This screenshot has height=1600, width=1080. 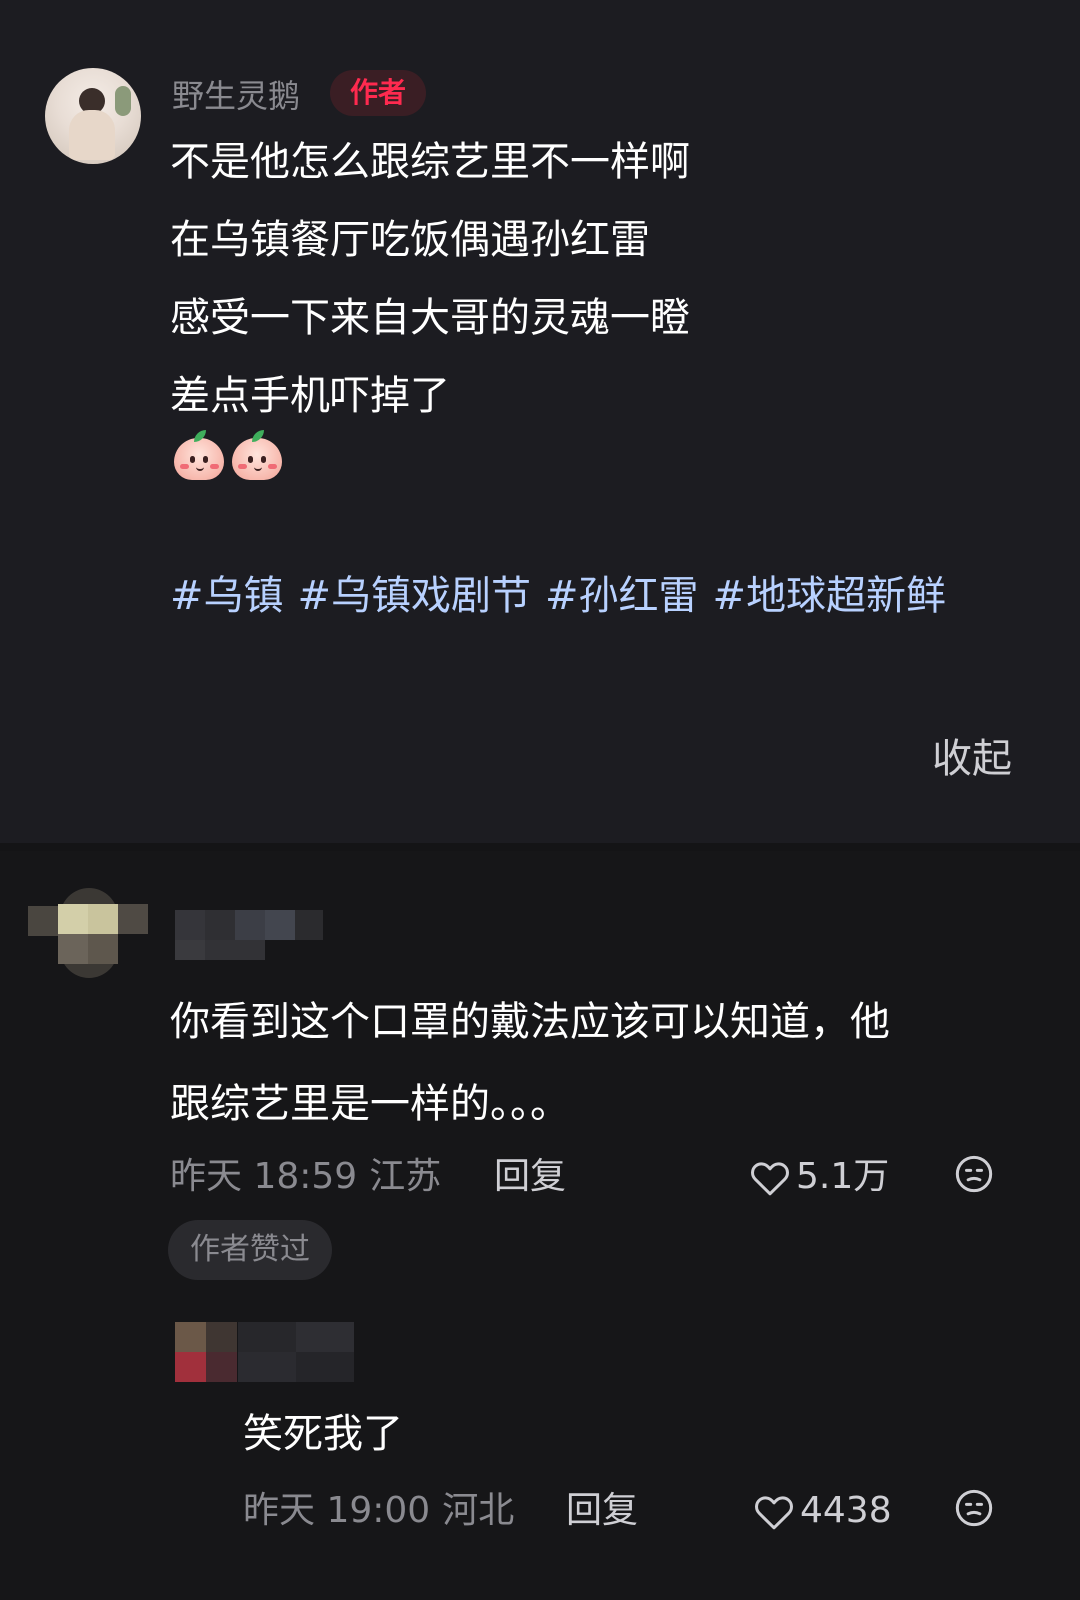 What do you see at coordinates (236, 96) in the screenshot?
I see `author-name: 野生灵鹅` at bounding box center [236, 96].